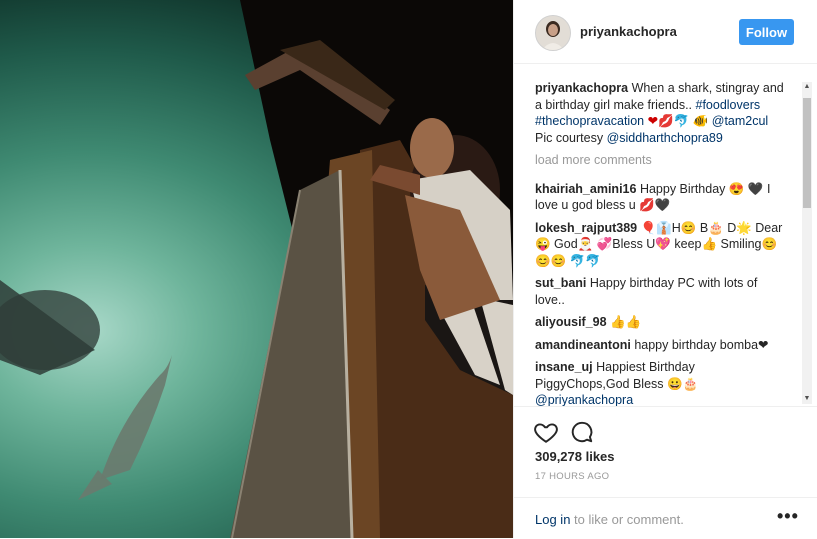  I want to click on comment-username: khairiah_amini16, so click(585, 189).